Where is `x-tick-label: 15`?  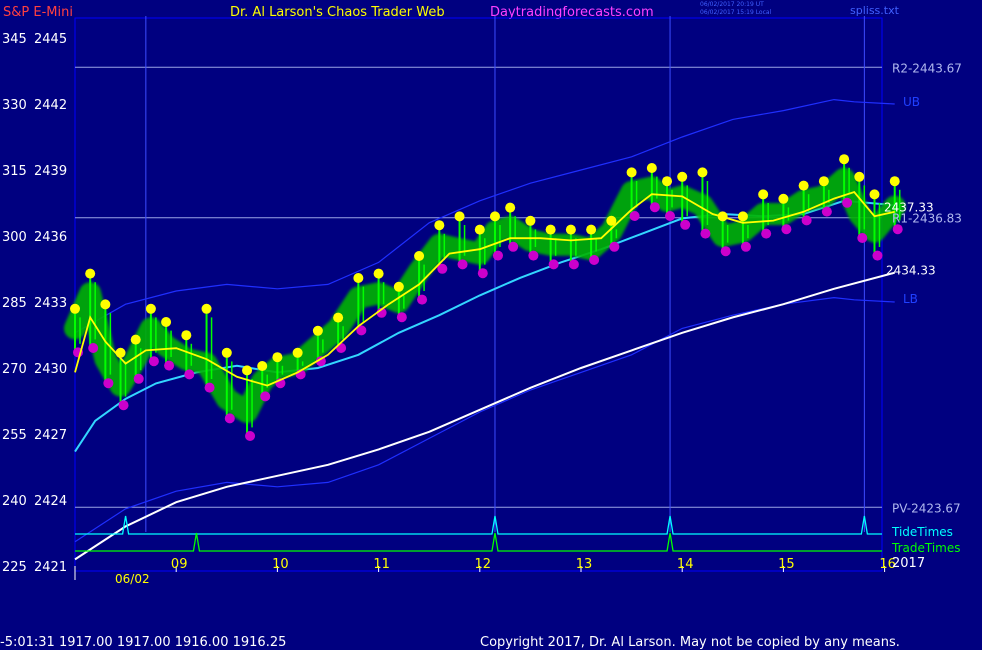
x-tick-label: 15 is located at coordinates (786, 564).